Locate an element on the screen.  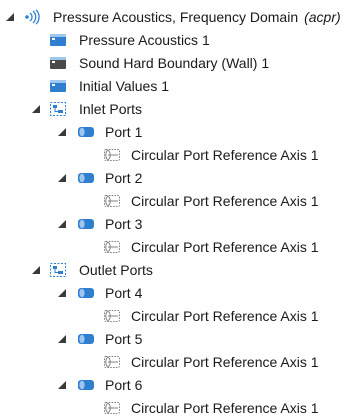
tree-node-port-3: Port 3 is located at coordinates (180, 224).